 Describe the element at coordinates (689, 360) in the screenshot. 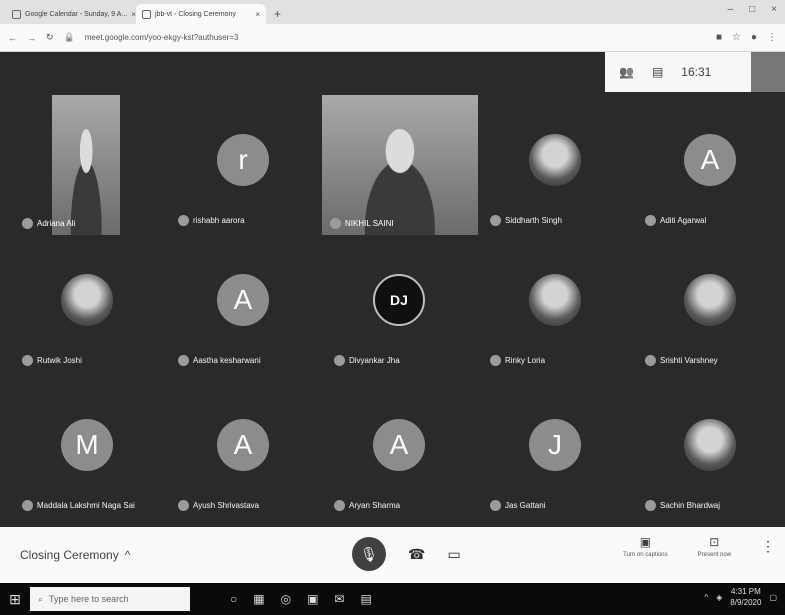

I see `participant-name-label: Srishti Varshney` at that location.